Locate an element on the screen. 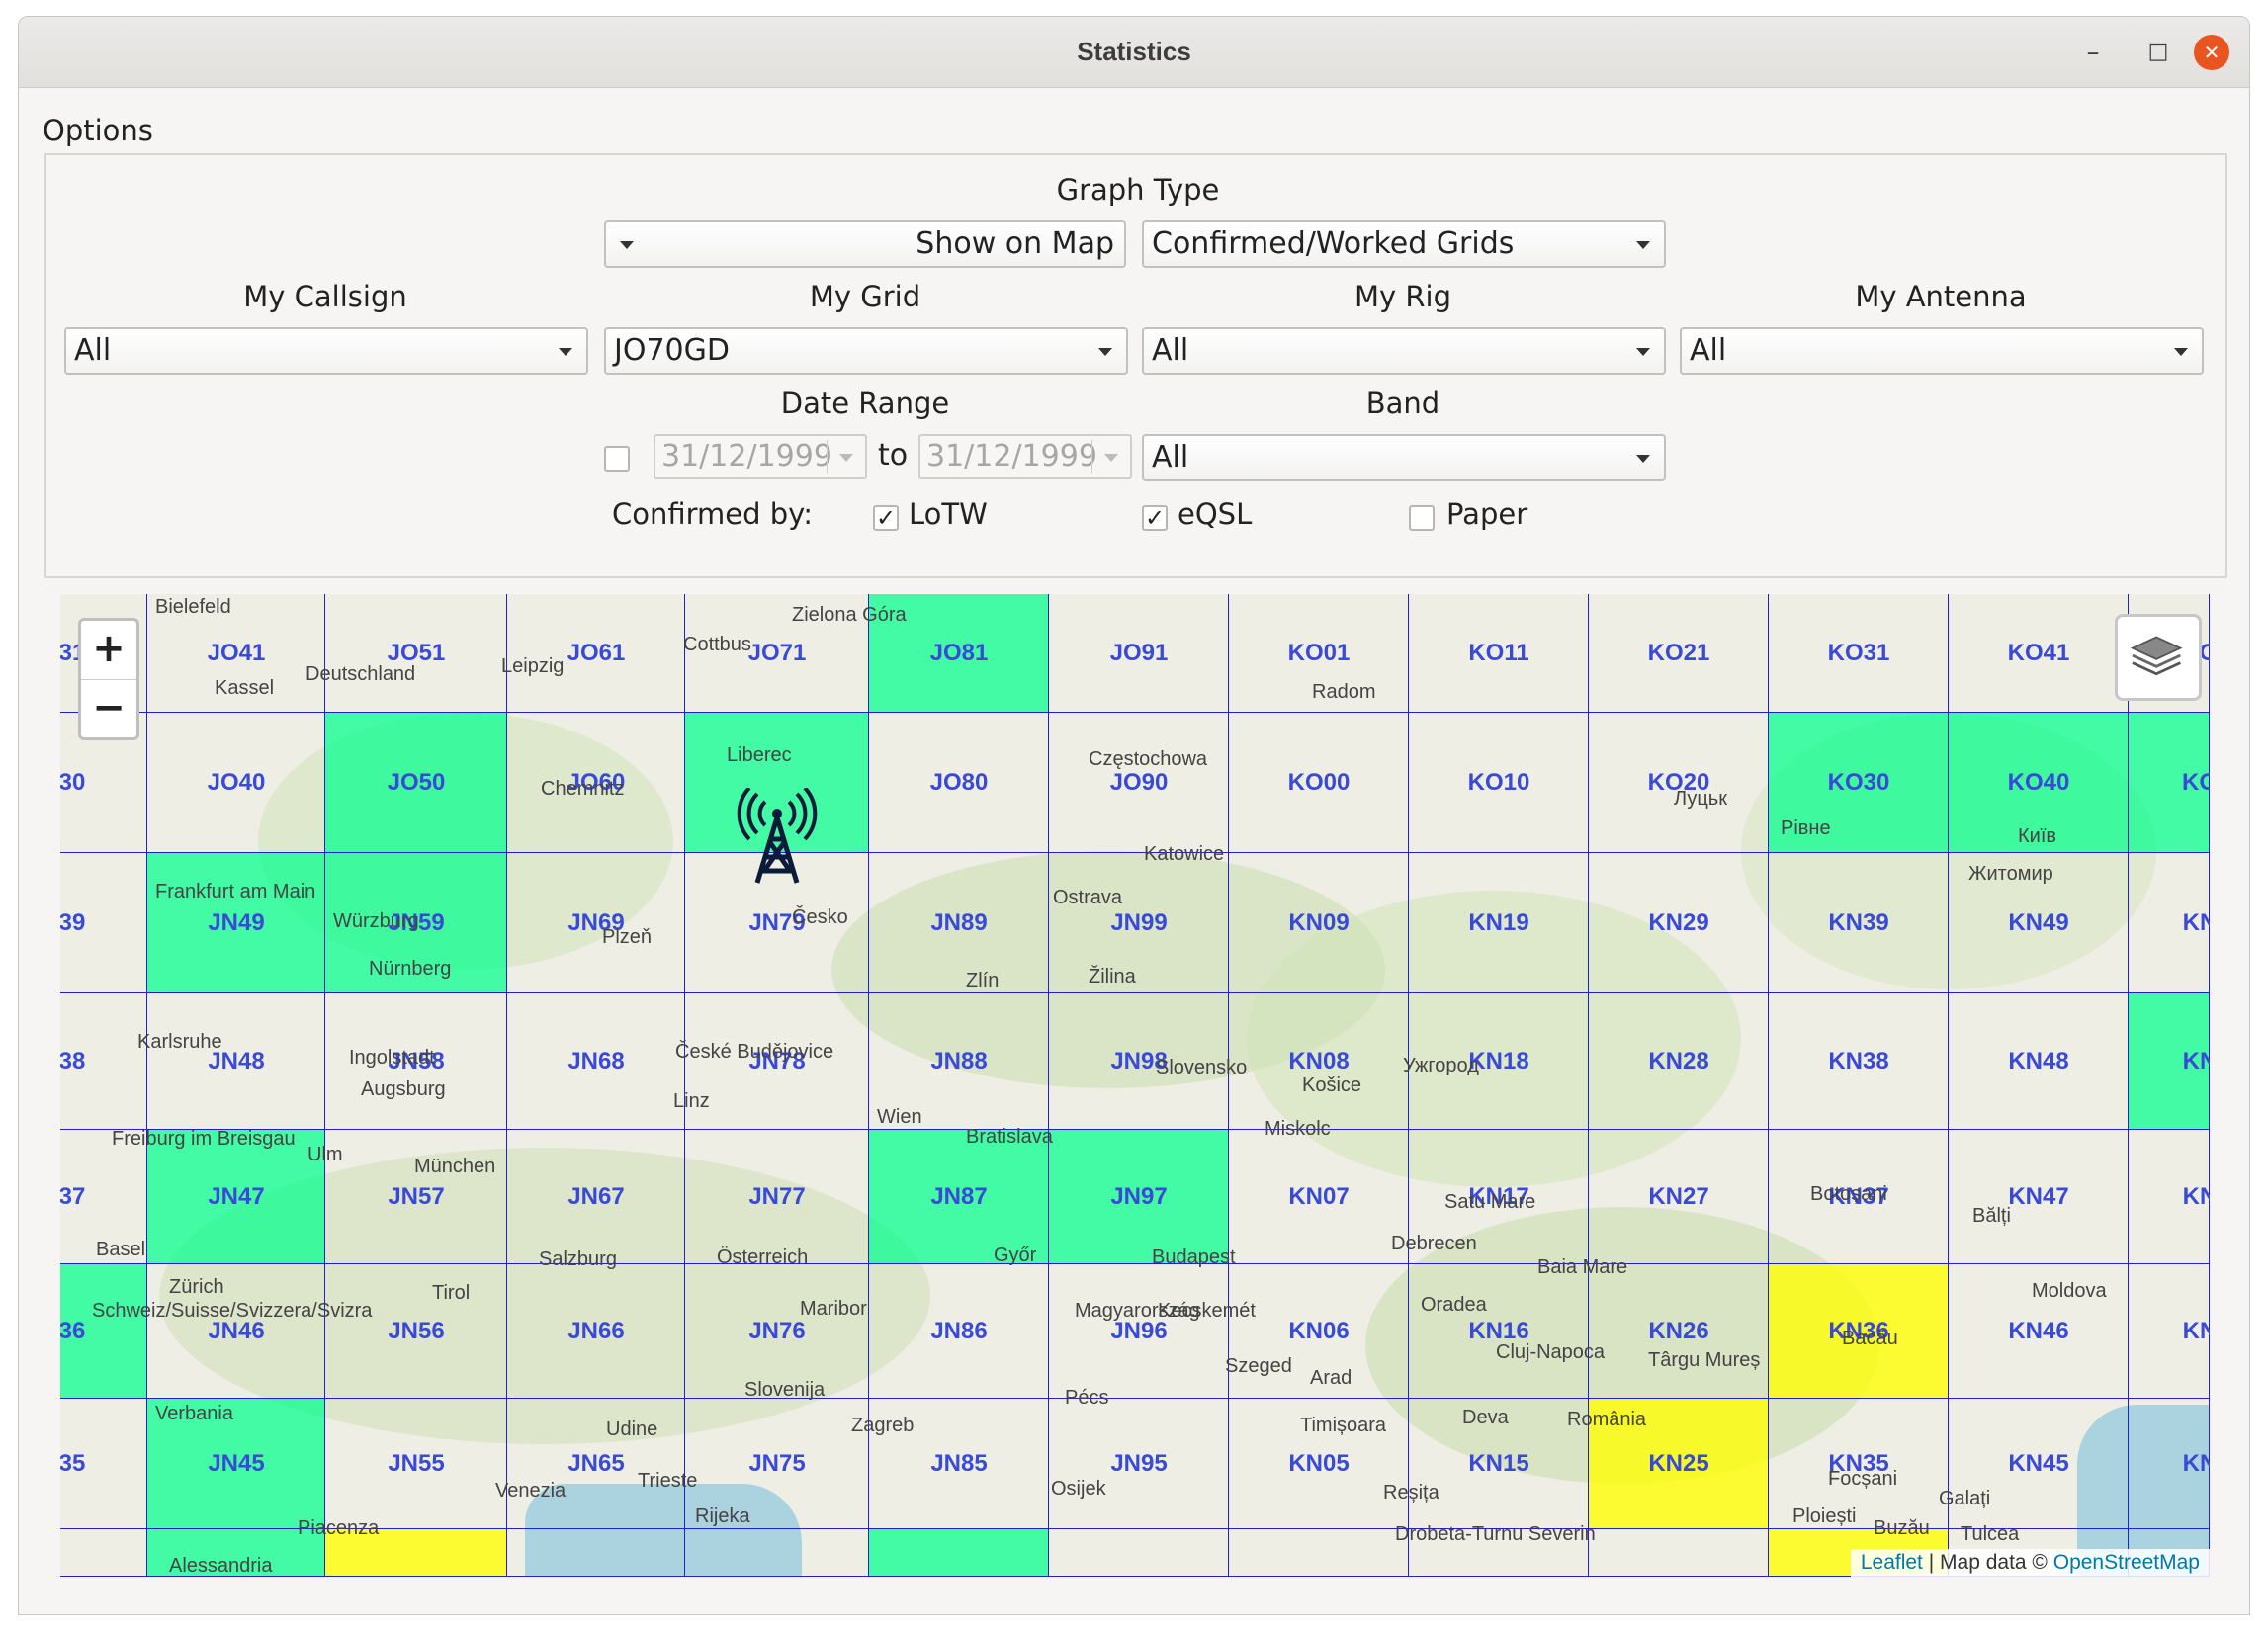 This screenshot has height=1633, width=2268. my-grid-combo: JO70GD is located at coordinates (866, 351).